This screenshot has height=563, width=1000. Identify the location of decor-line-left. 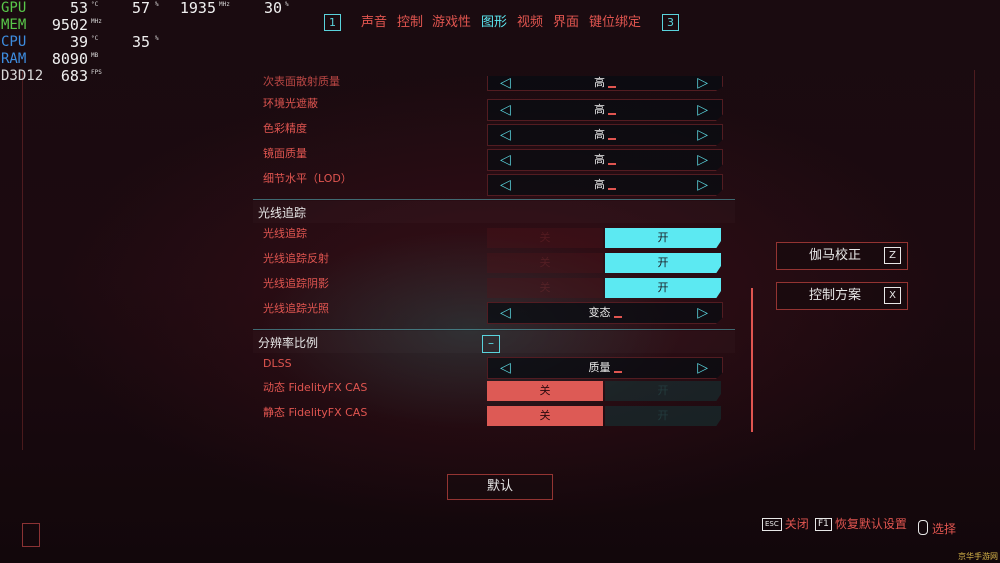
(22, 260).